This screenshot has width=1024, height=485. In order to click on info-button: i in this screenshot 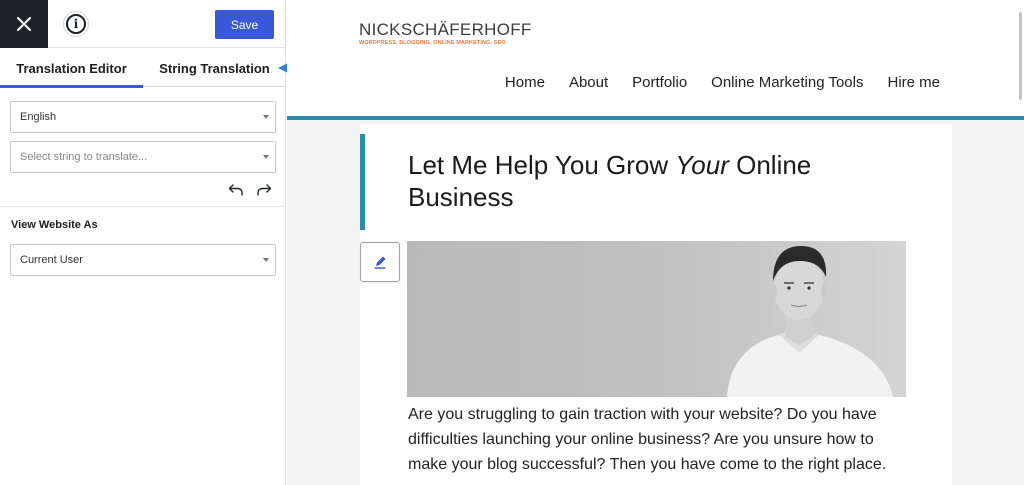, I will do `click(76, 24)`.